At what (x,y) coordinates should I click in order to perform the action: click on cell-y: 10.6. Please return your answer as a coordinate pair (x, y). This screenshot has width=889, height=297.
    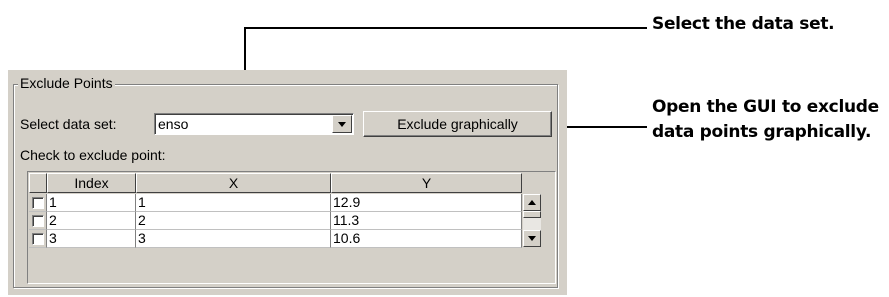
    Looking at the image, I should click on (426, 239).